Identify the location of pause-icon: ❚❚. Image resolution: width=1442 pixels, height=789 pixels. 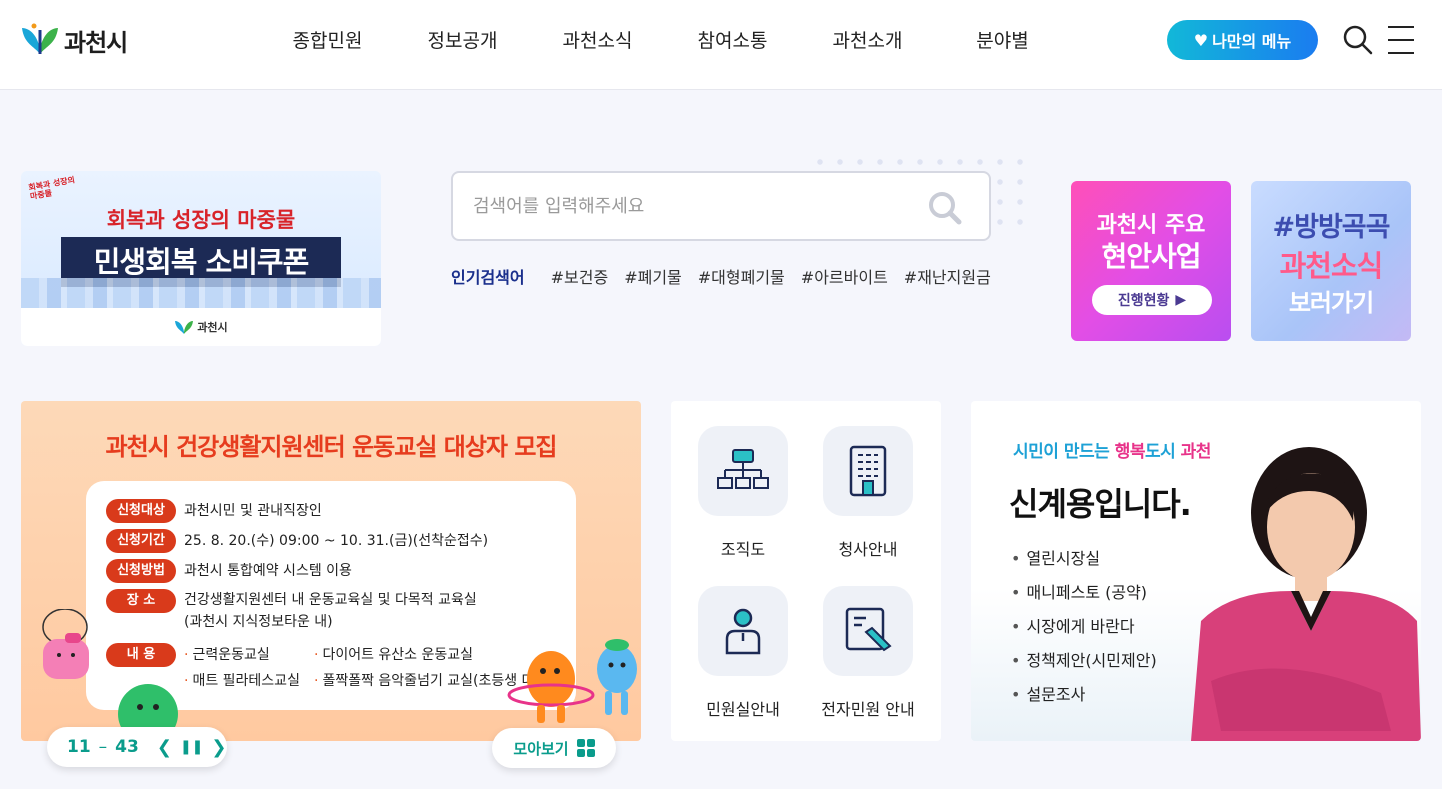
(191, 747).